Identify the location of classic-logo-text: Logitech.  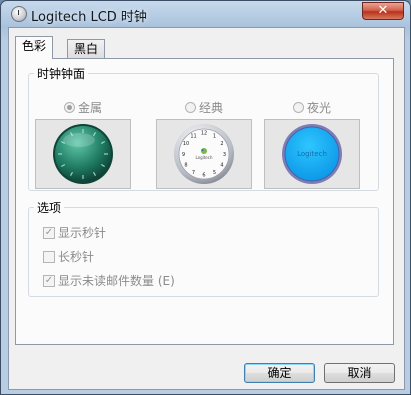
(203, 157).